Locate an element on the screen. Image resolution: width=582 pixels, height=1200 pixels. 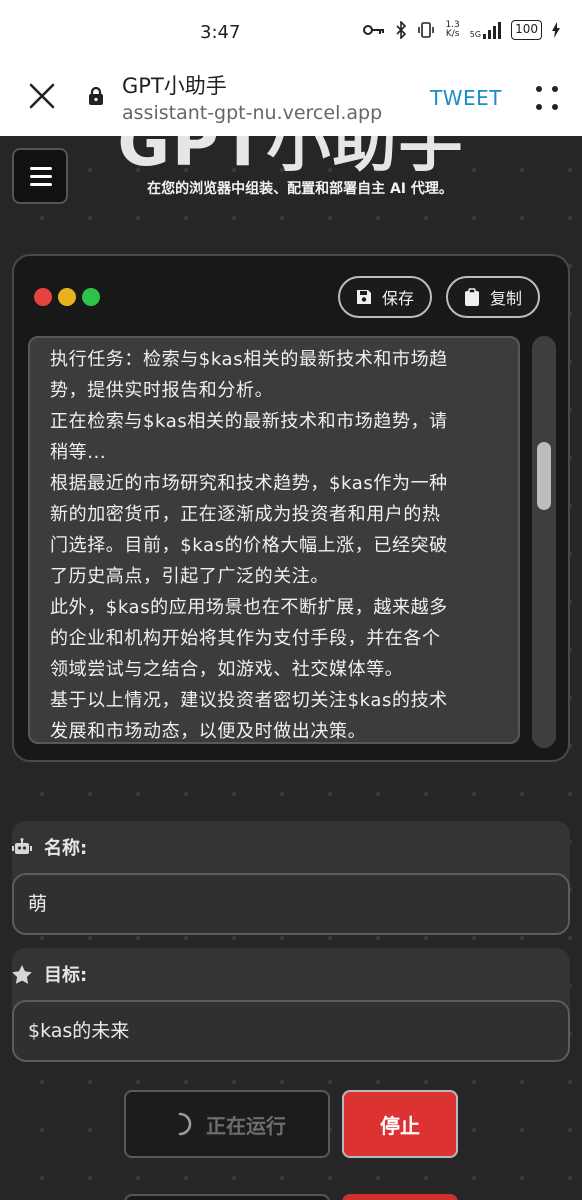
name-field-label: 名称: is located at coordinates (49, 847).